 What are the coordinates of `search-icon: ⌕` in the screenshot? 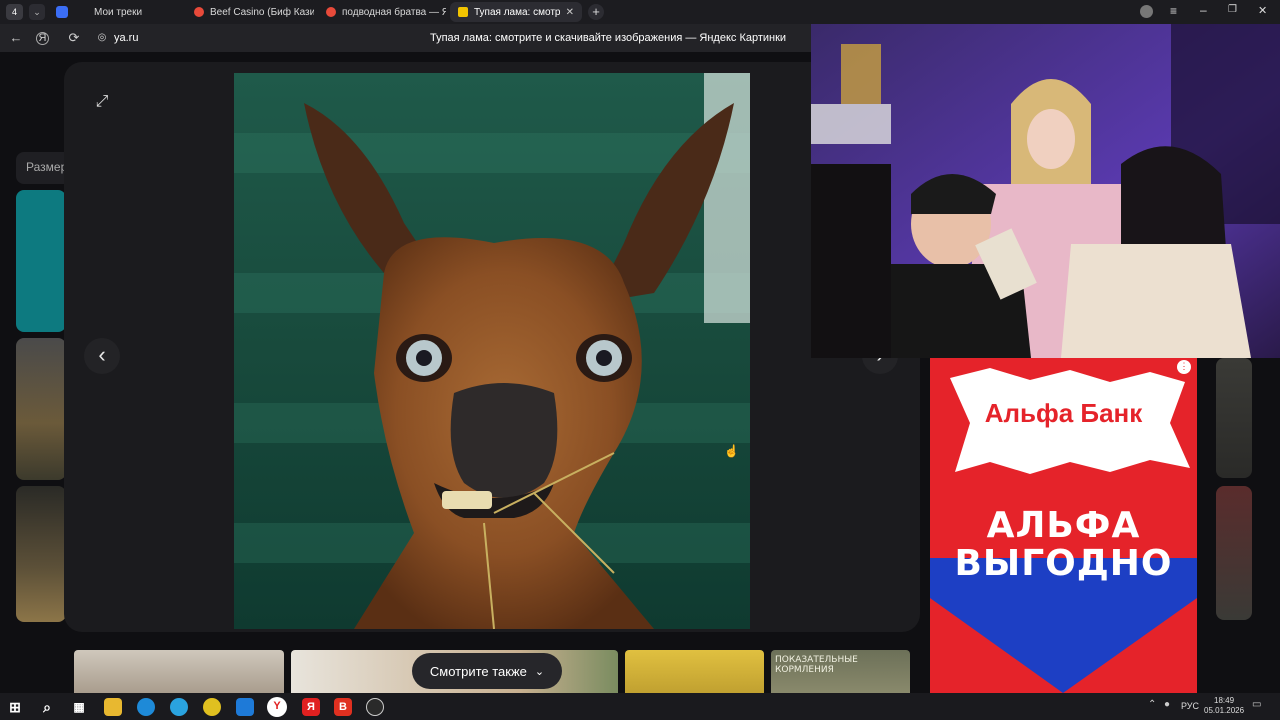 It's located at (47, 707).